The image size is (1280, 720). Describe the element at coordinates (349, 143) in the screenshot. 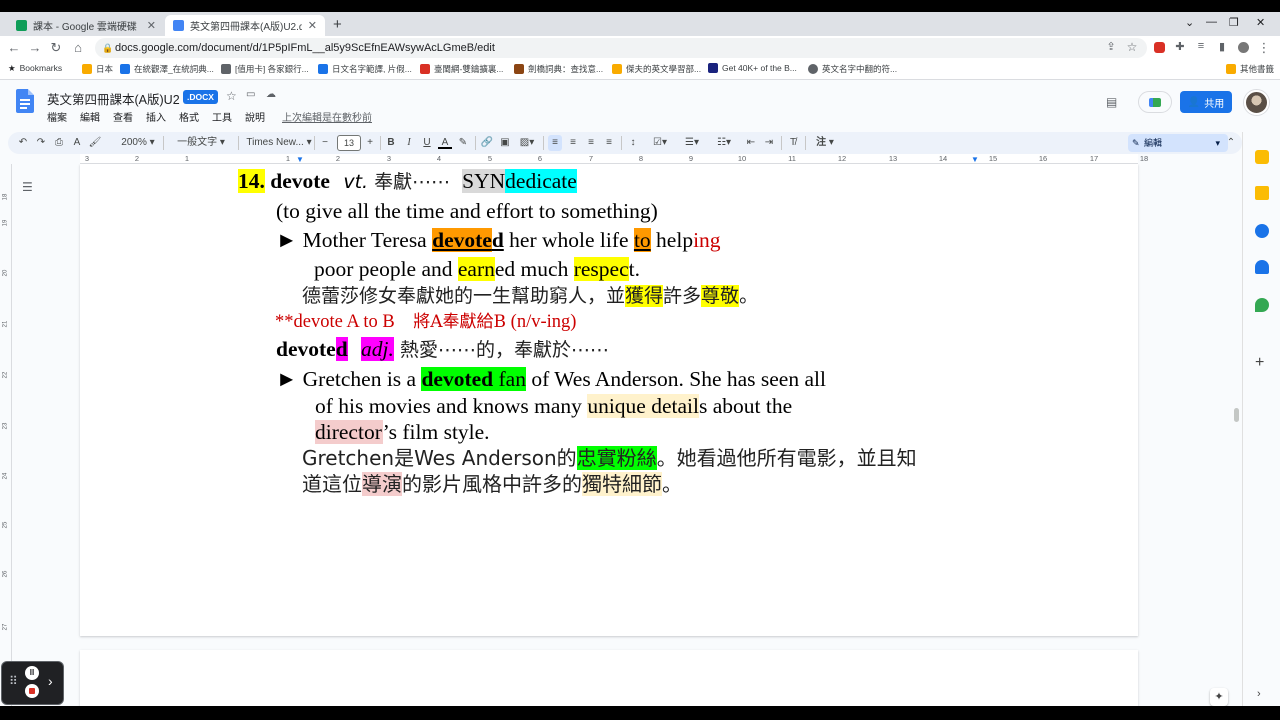

I see `font-size-input: 13` at that location.